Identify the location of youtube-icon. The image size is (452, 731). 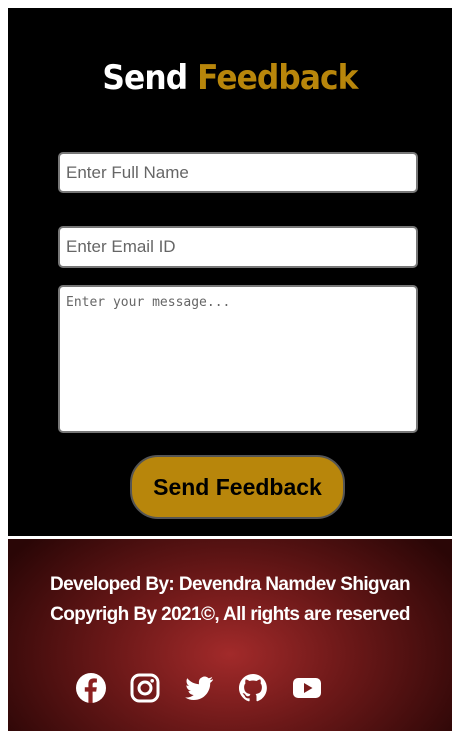
(307, 688).